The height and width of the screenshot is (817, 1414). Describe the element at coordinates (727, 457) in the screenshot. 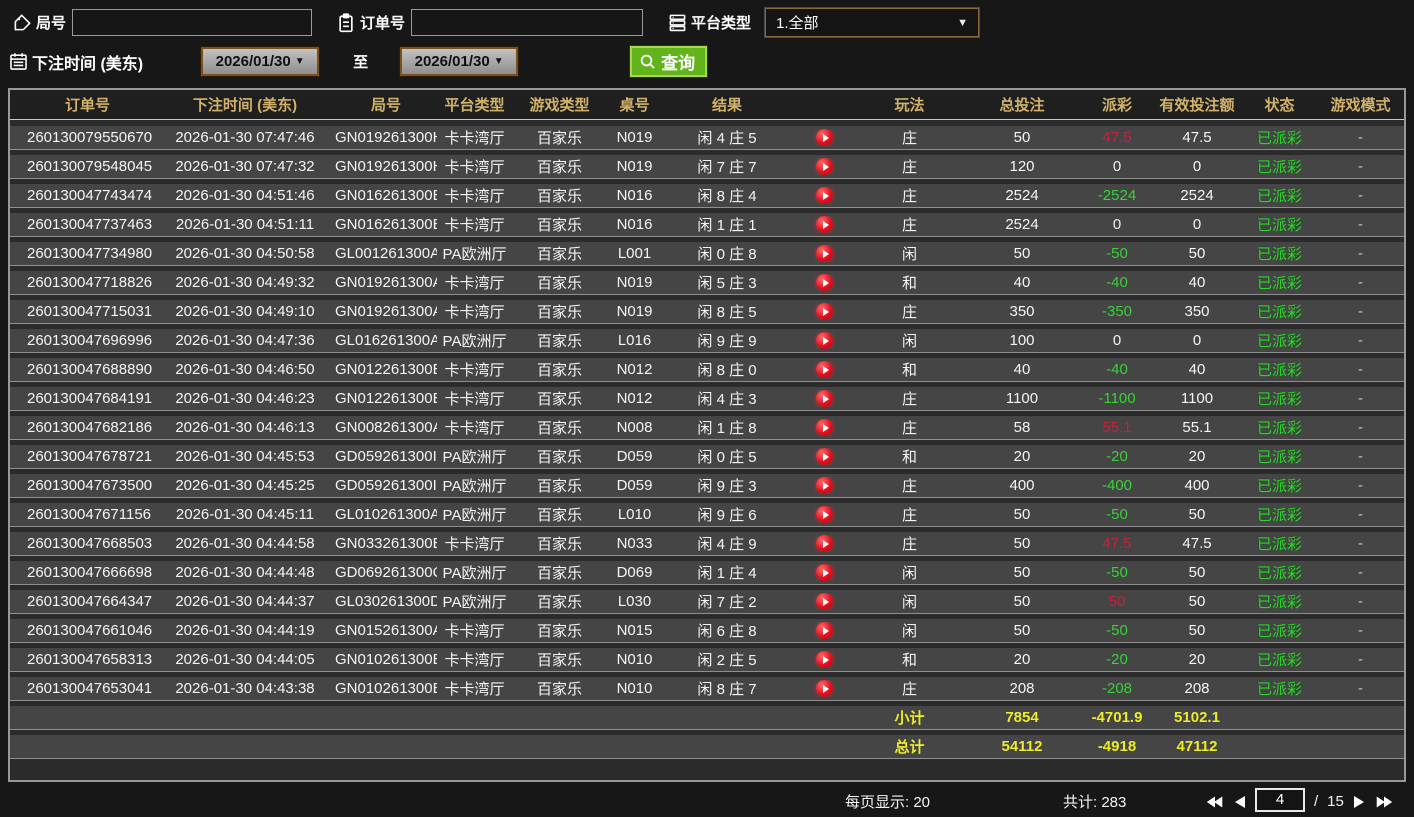

I see `cell-result: 闲 0 庄 5` at that location.